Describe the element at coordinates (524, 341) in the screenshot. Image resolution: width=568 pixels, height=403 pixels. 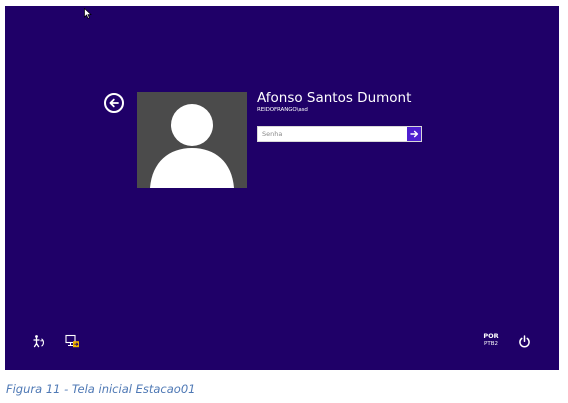
I see `power-icon` at that location.